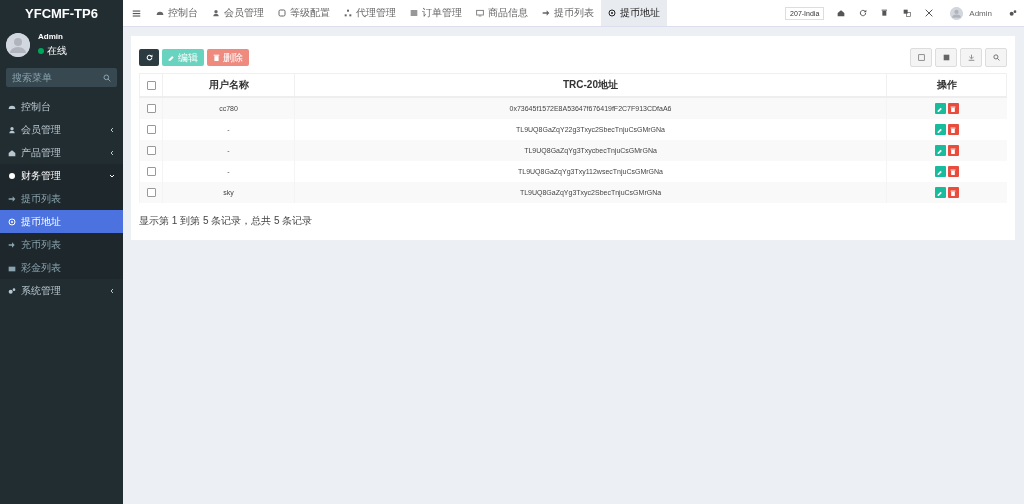  What do you see at coordinates (41, 51) in the screenshot?
I see `online-dot` at bounding box center [41, 51].